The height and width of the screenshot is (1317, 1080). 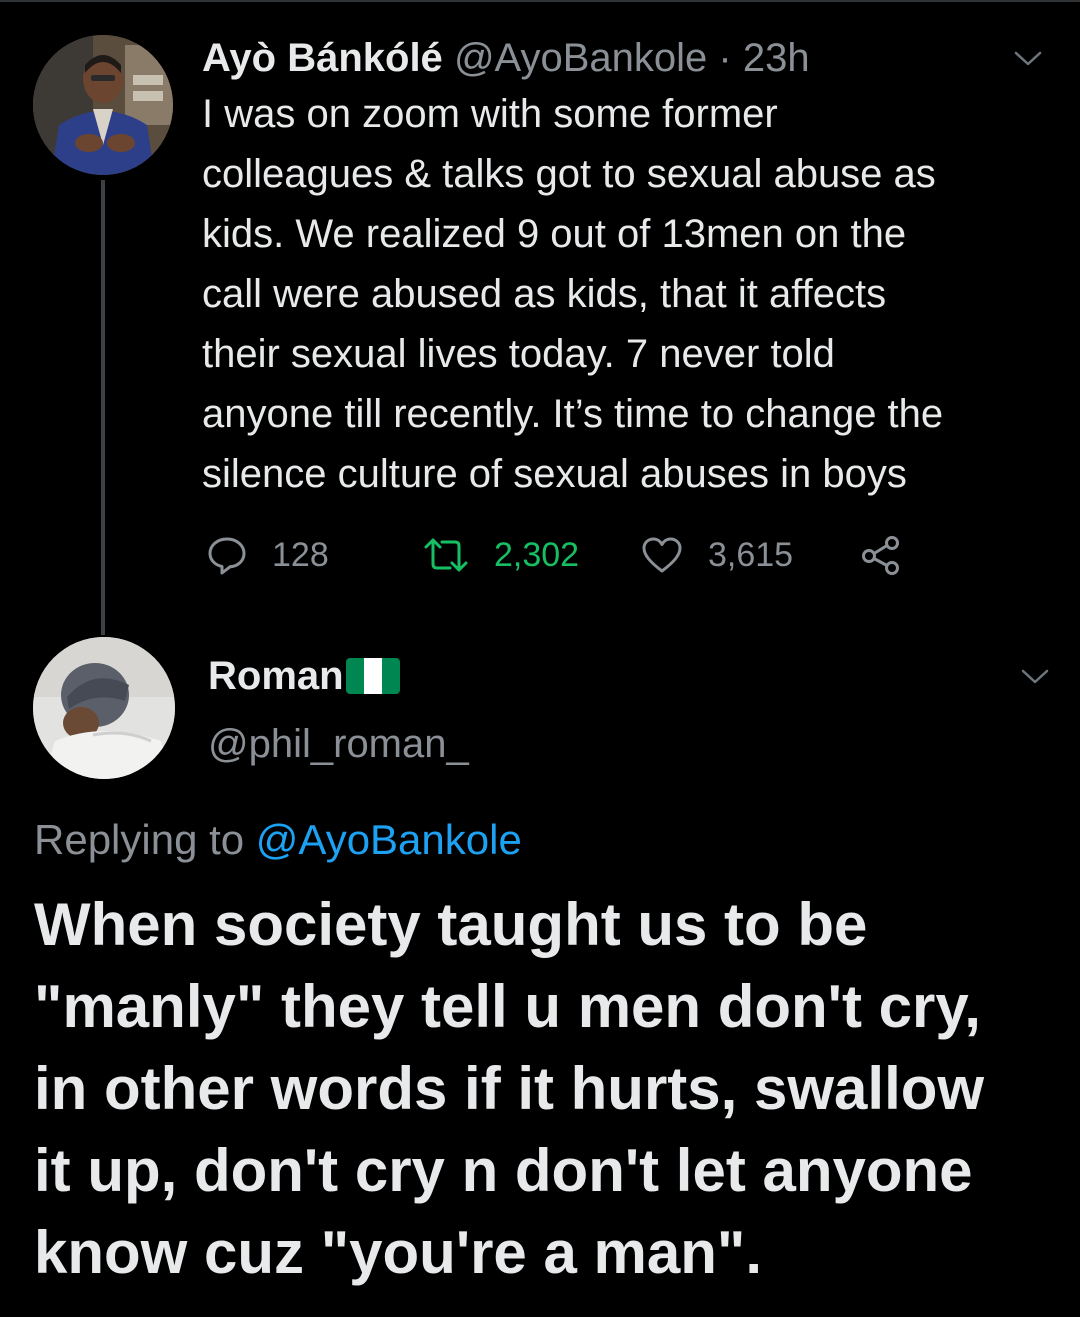 I want to click on reply-author-name: Roman, so click(x=276, y=676).